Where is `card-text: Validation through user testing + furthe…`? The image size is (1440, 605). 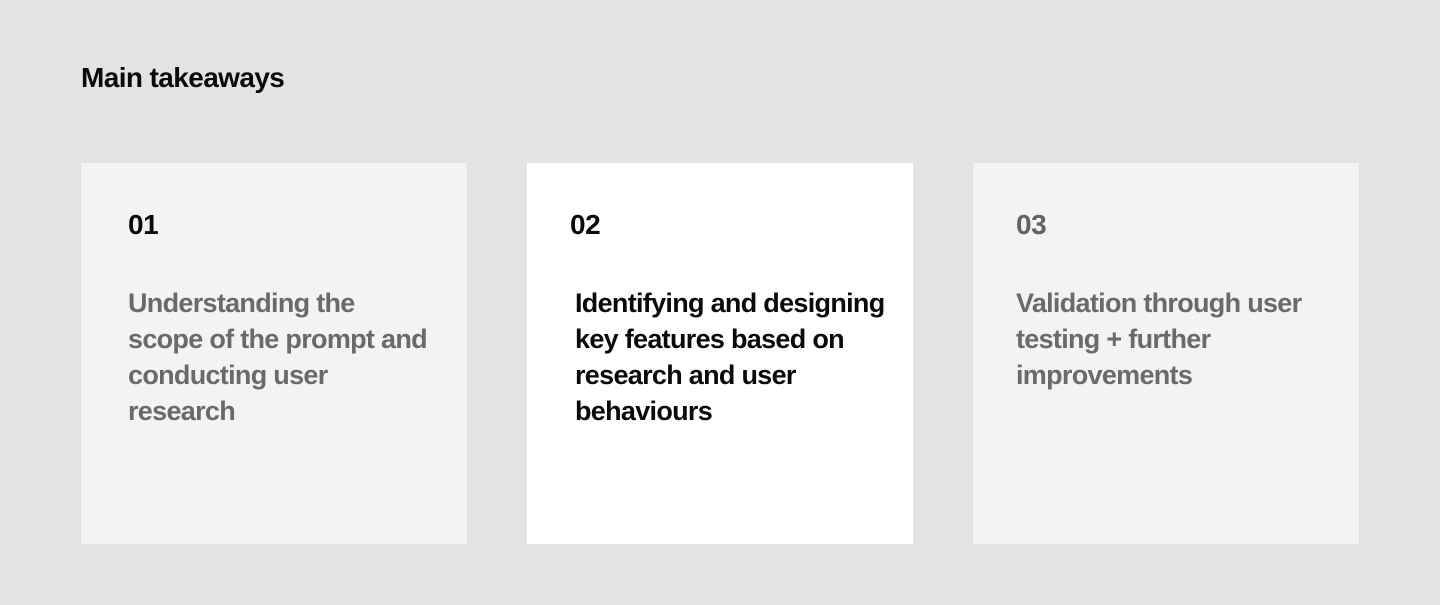
card-text: Validation through user testing + furthe… is located at coordinates (1159, 339).